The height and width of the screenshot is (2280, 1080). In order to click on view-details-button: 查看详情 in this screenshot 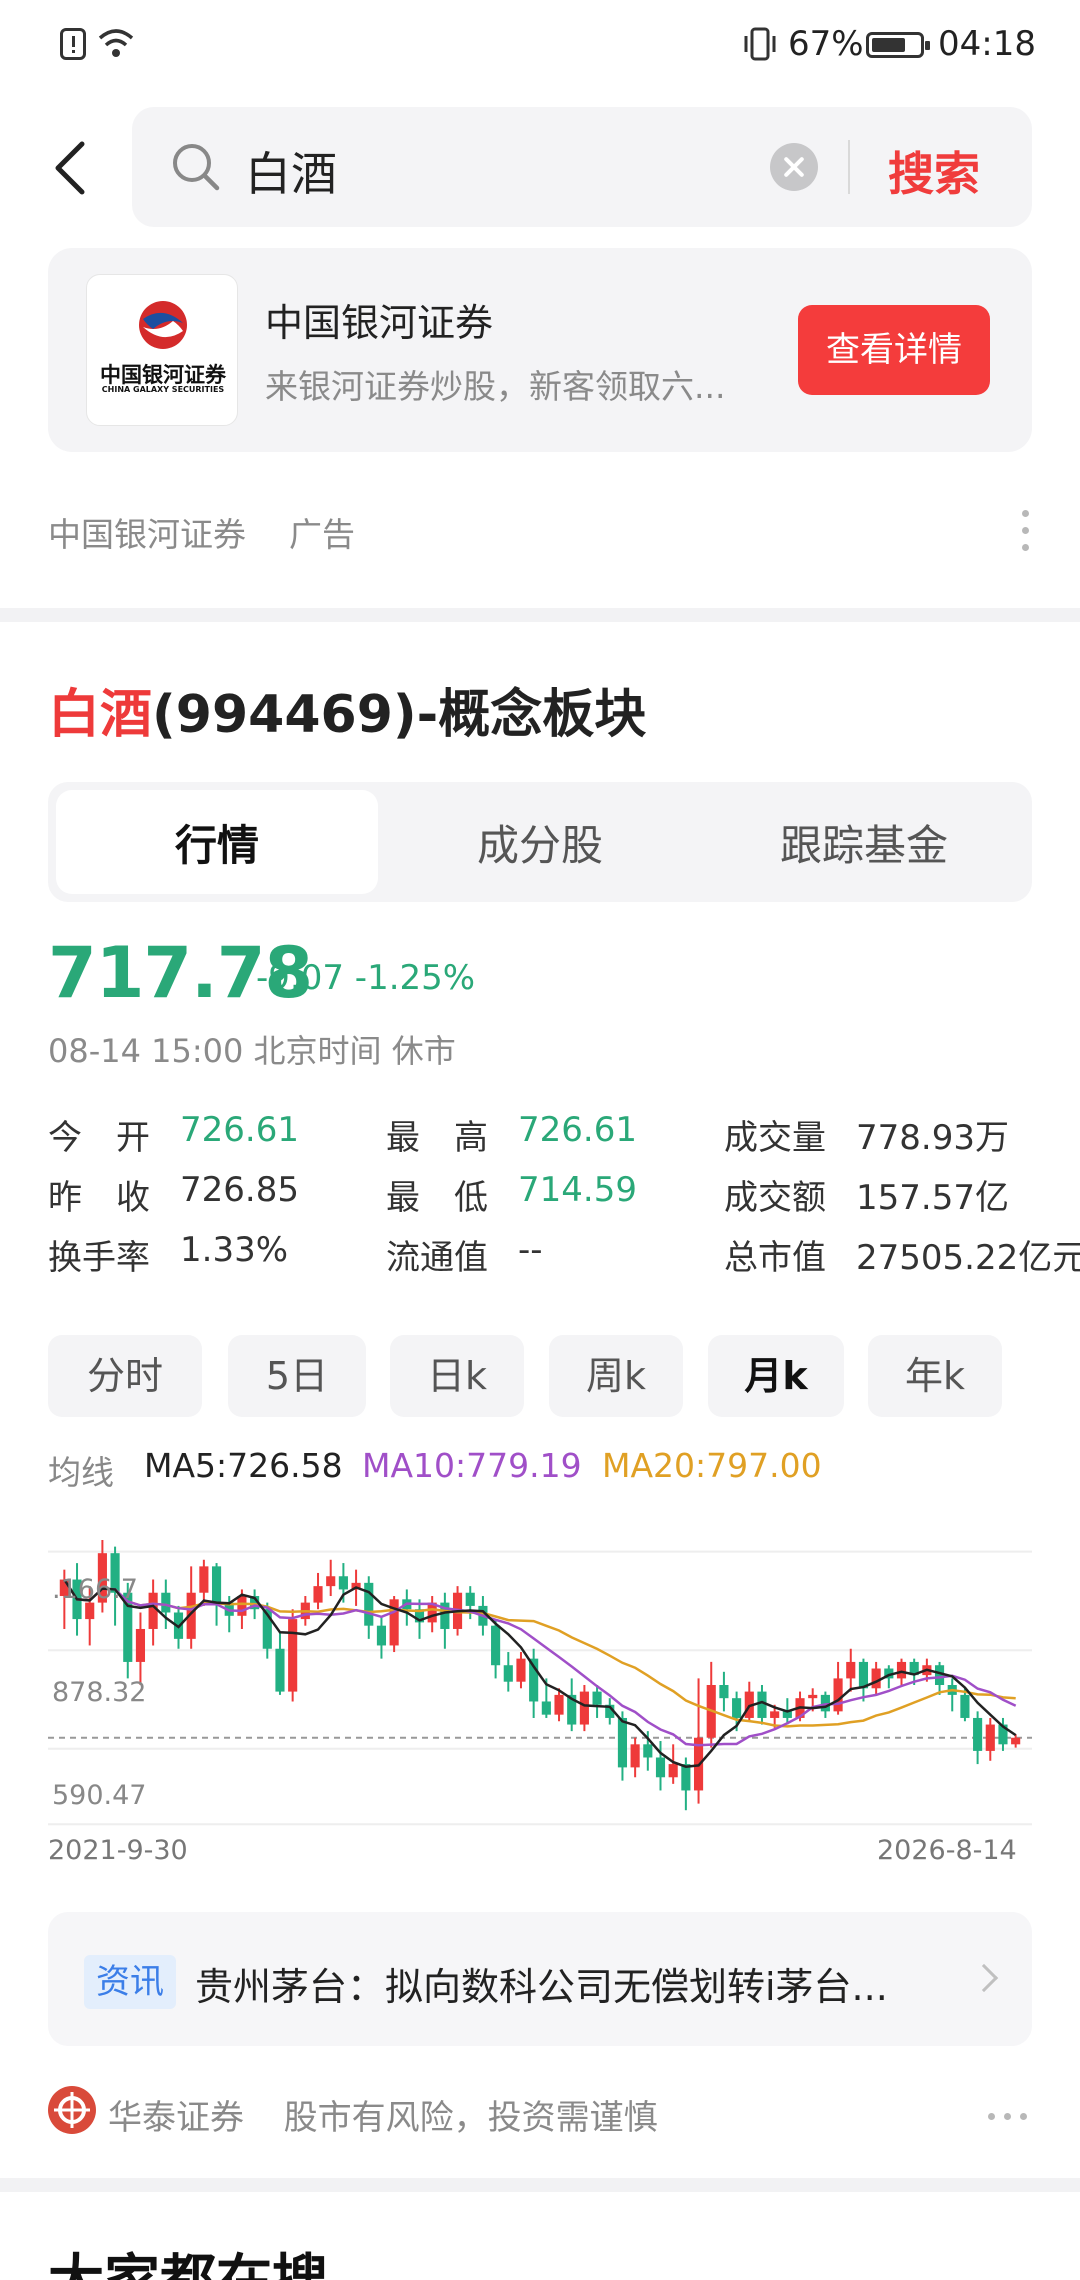, I will do `click(894, 350)`.